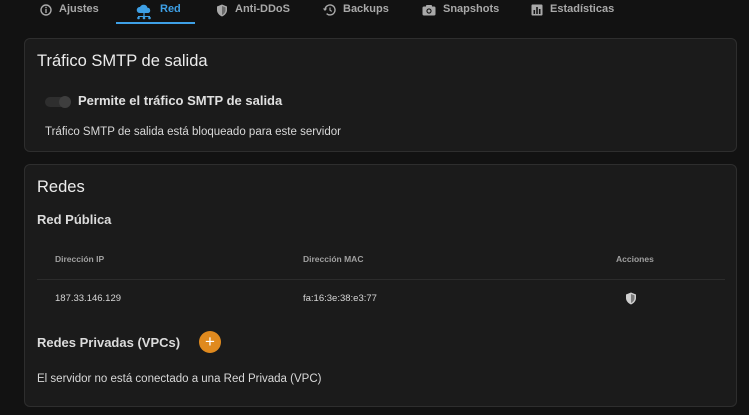 This screenshot has height=415, width=749. I want to click on tab-red: Red, so click(158, 12).